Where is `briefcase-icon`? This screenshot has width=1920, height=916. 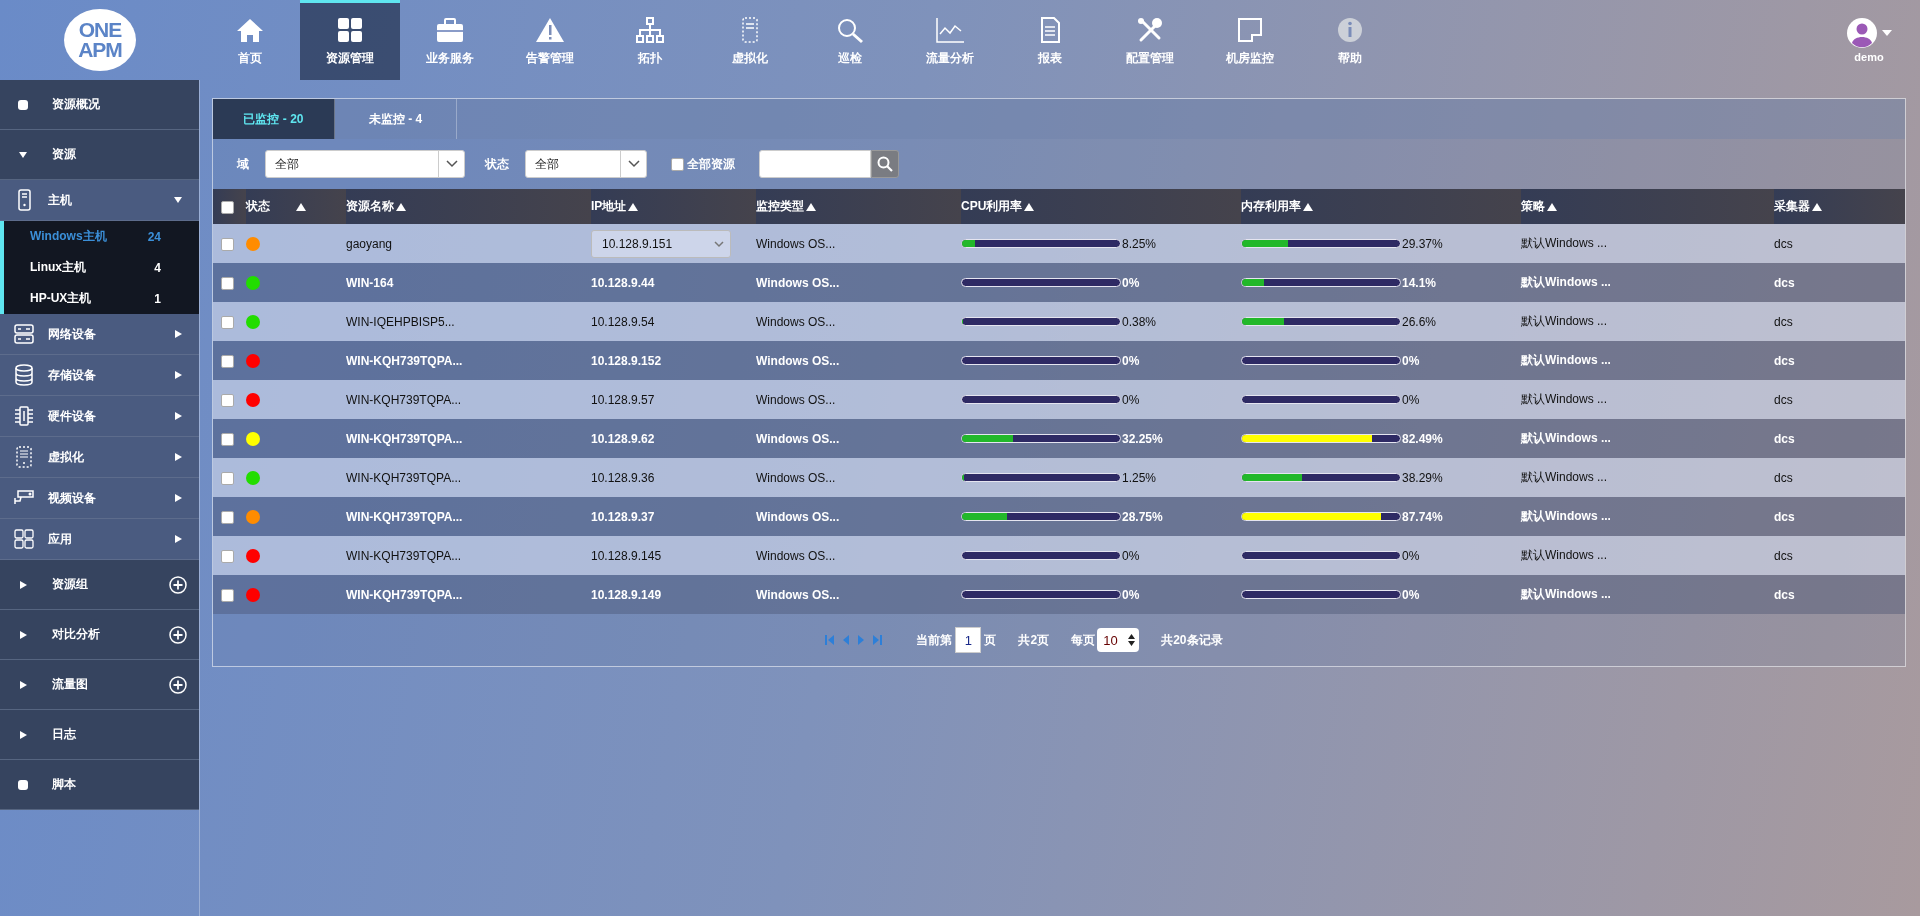
briefcase-icon is located at coordinates (450, 30).